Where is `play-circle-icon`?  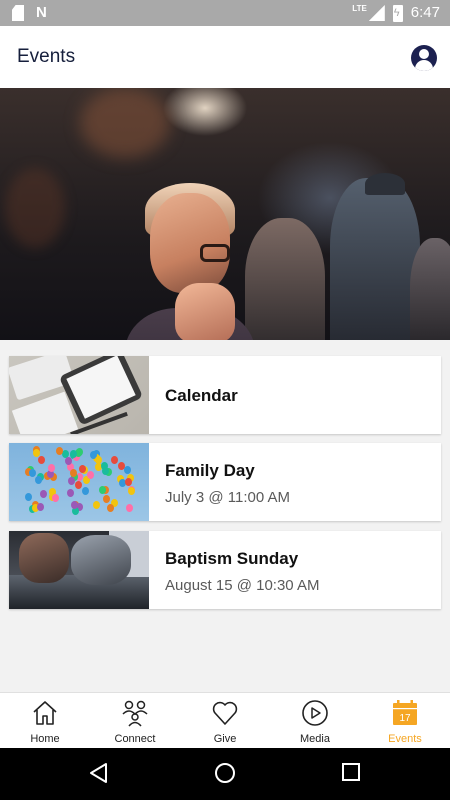
play-circle-icon is located at coordinates (315, 713).